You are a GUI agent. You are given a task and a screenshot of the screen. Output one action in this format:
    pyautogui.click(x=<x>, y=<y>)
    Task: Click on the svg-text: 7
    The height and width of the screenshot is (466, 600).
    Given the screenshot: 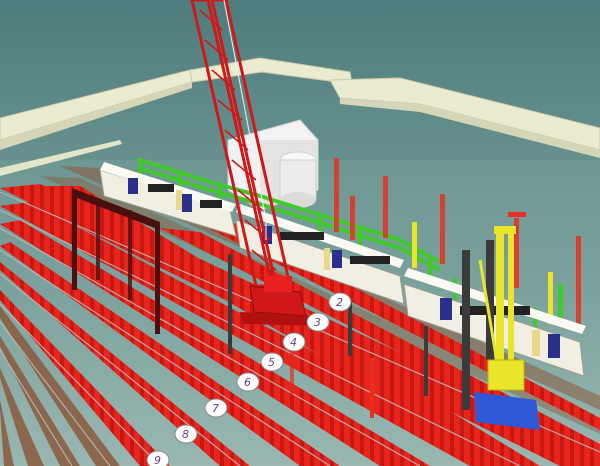 What is the action you would take?
    pyautogui.click(x=215, y=408)
    